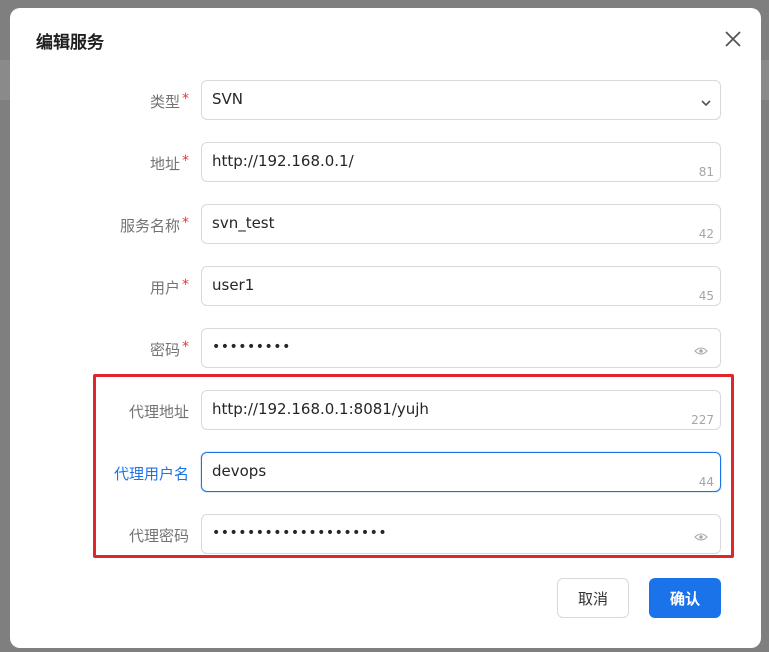  I want to click on address-label: 地址 *, so click(169, 163).